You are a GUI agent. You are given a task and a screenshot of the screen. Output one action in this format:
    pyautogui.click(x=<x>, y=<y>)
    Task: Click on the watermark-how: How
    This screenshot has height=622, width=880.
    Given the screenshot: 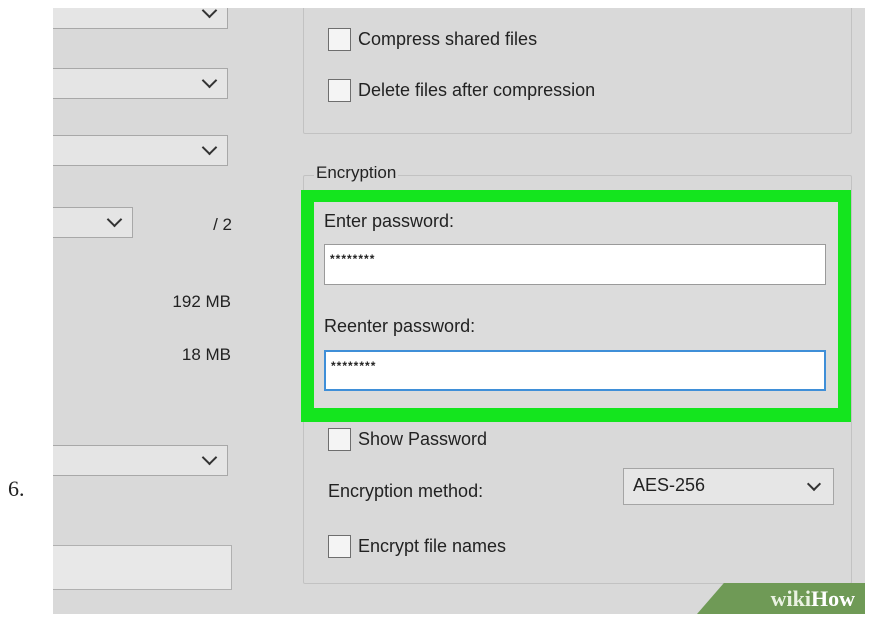 What is the action you would take?
    pyautogui.click(x=833, y=598)
    